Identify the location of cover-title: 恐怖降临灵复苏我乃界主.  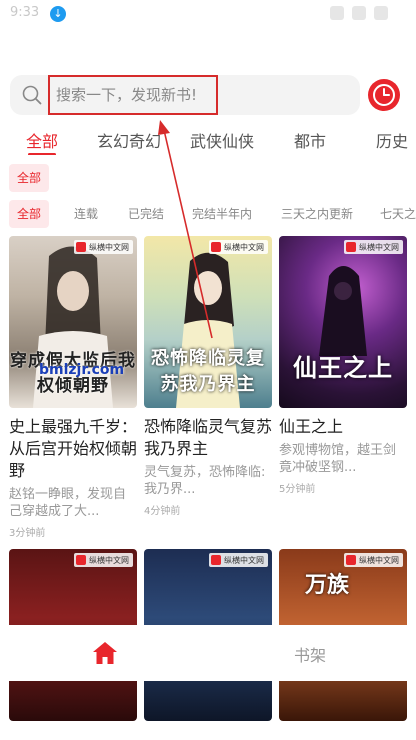
(208, 371).